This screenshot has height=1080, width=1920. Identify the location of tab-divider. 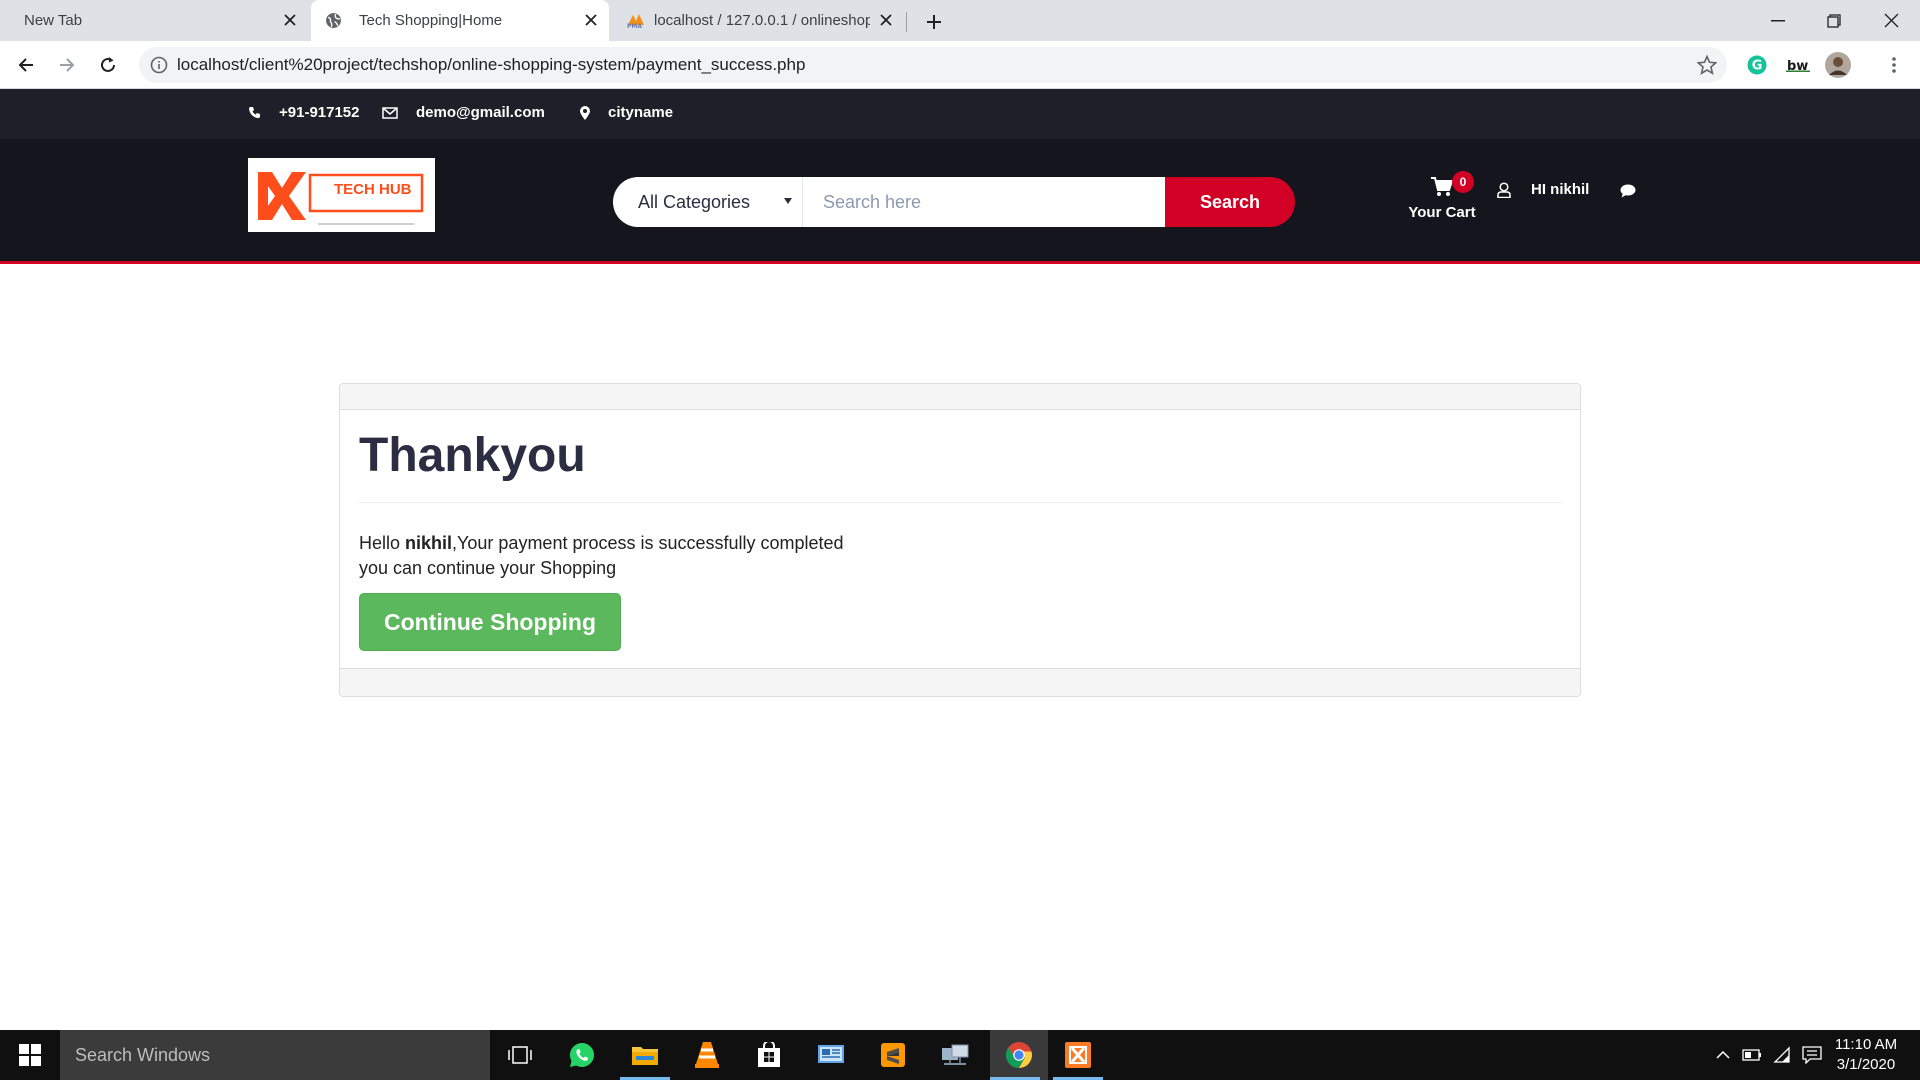
(906, 22).